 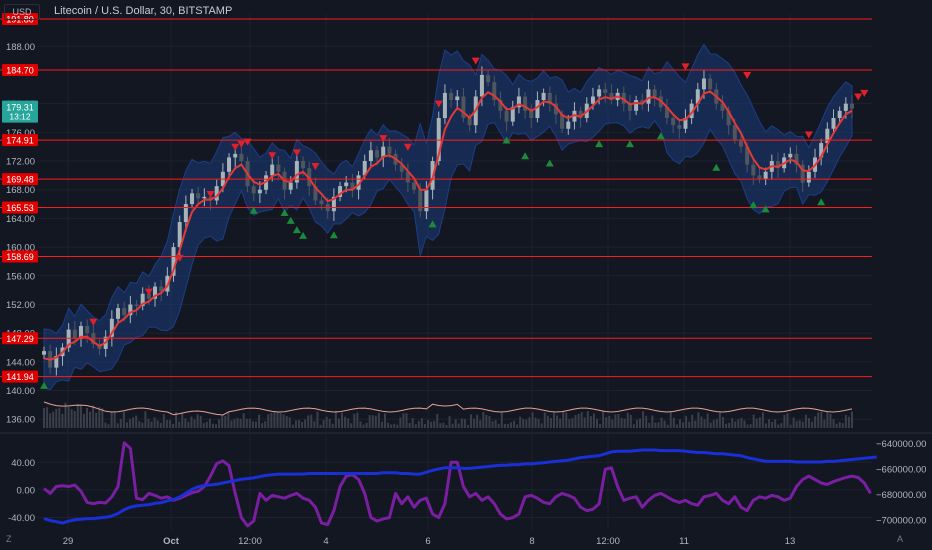 What do you see at coordinates (21, 518) in the screenshot?
I see `osc-tick-label: -40.00` at bounding box center [21, 518].